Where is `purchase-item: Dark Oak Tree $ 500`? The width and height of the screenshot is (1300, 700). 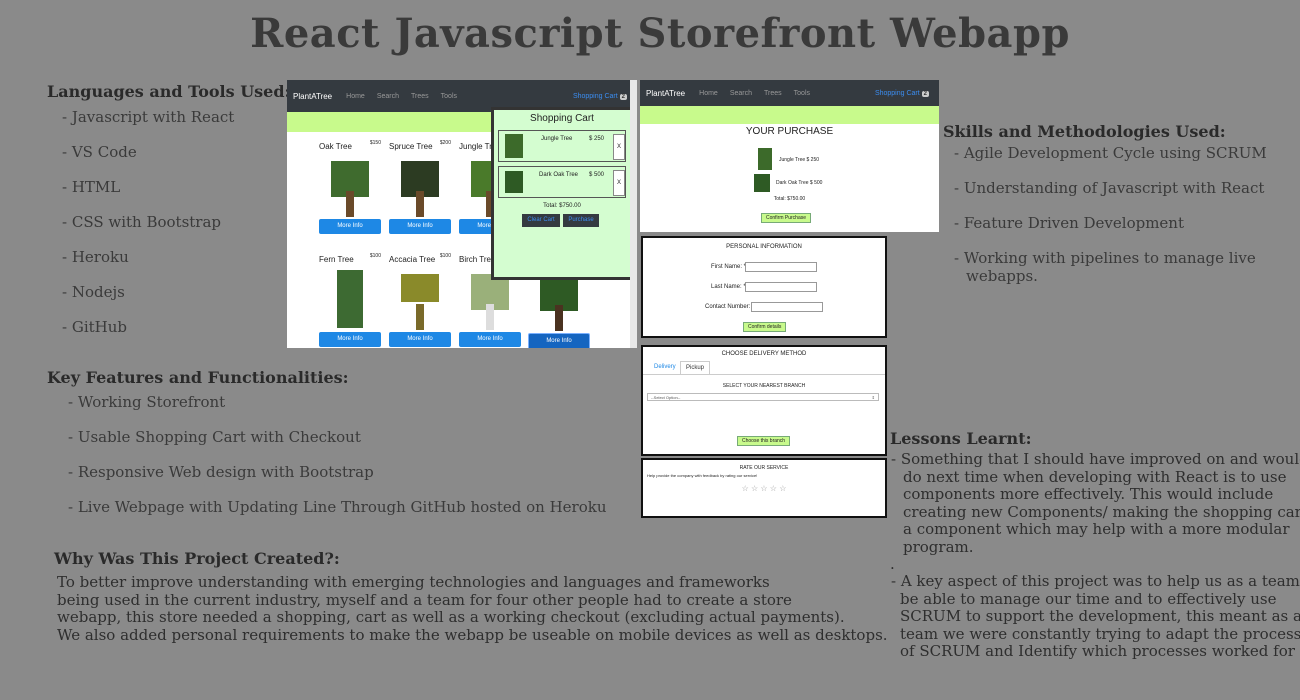 purchase-item: Dark Oak Tree $ 500 is located at coordinates (799, 183).